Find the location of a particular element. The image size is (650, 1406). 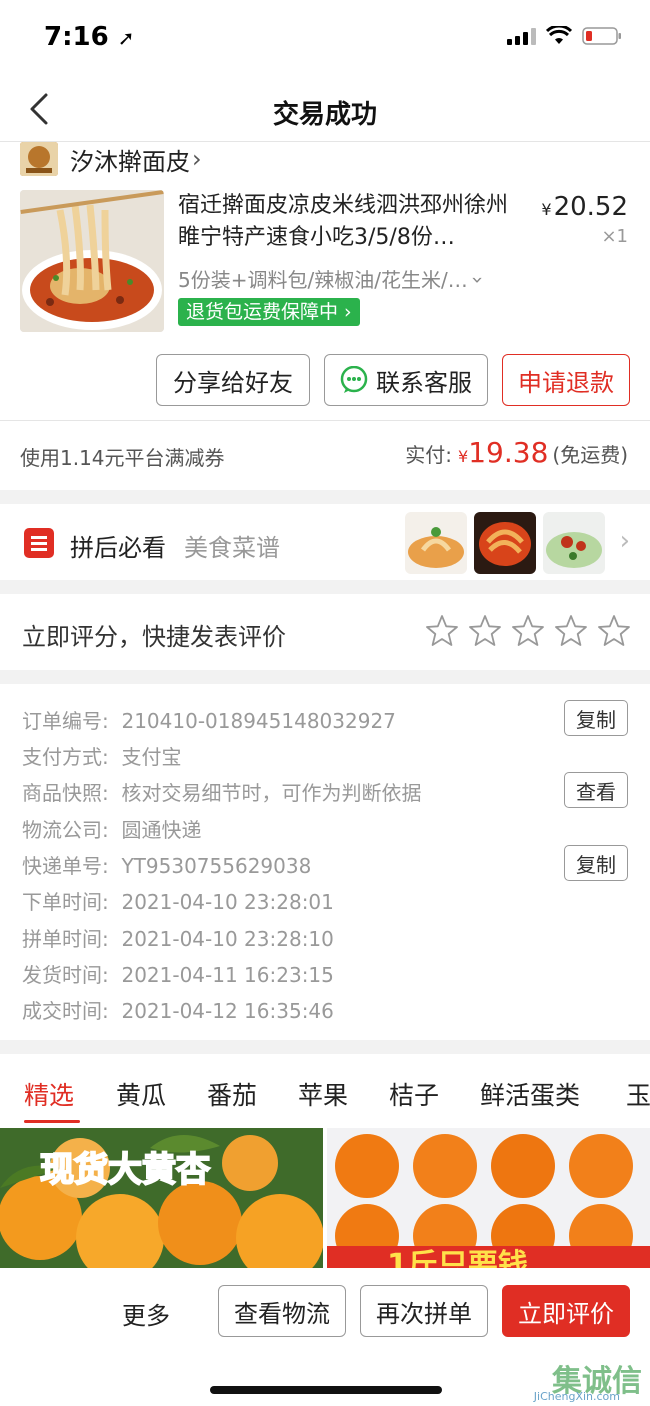

recipe-list-icon is located at coordinates (39, 543).